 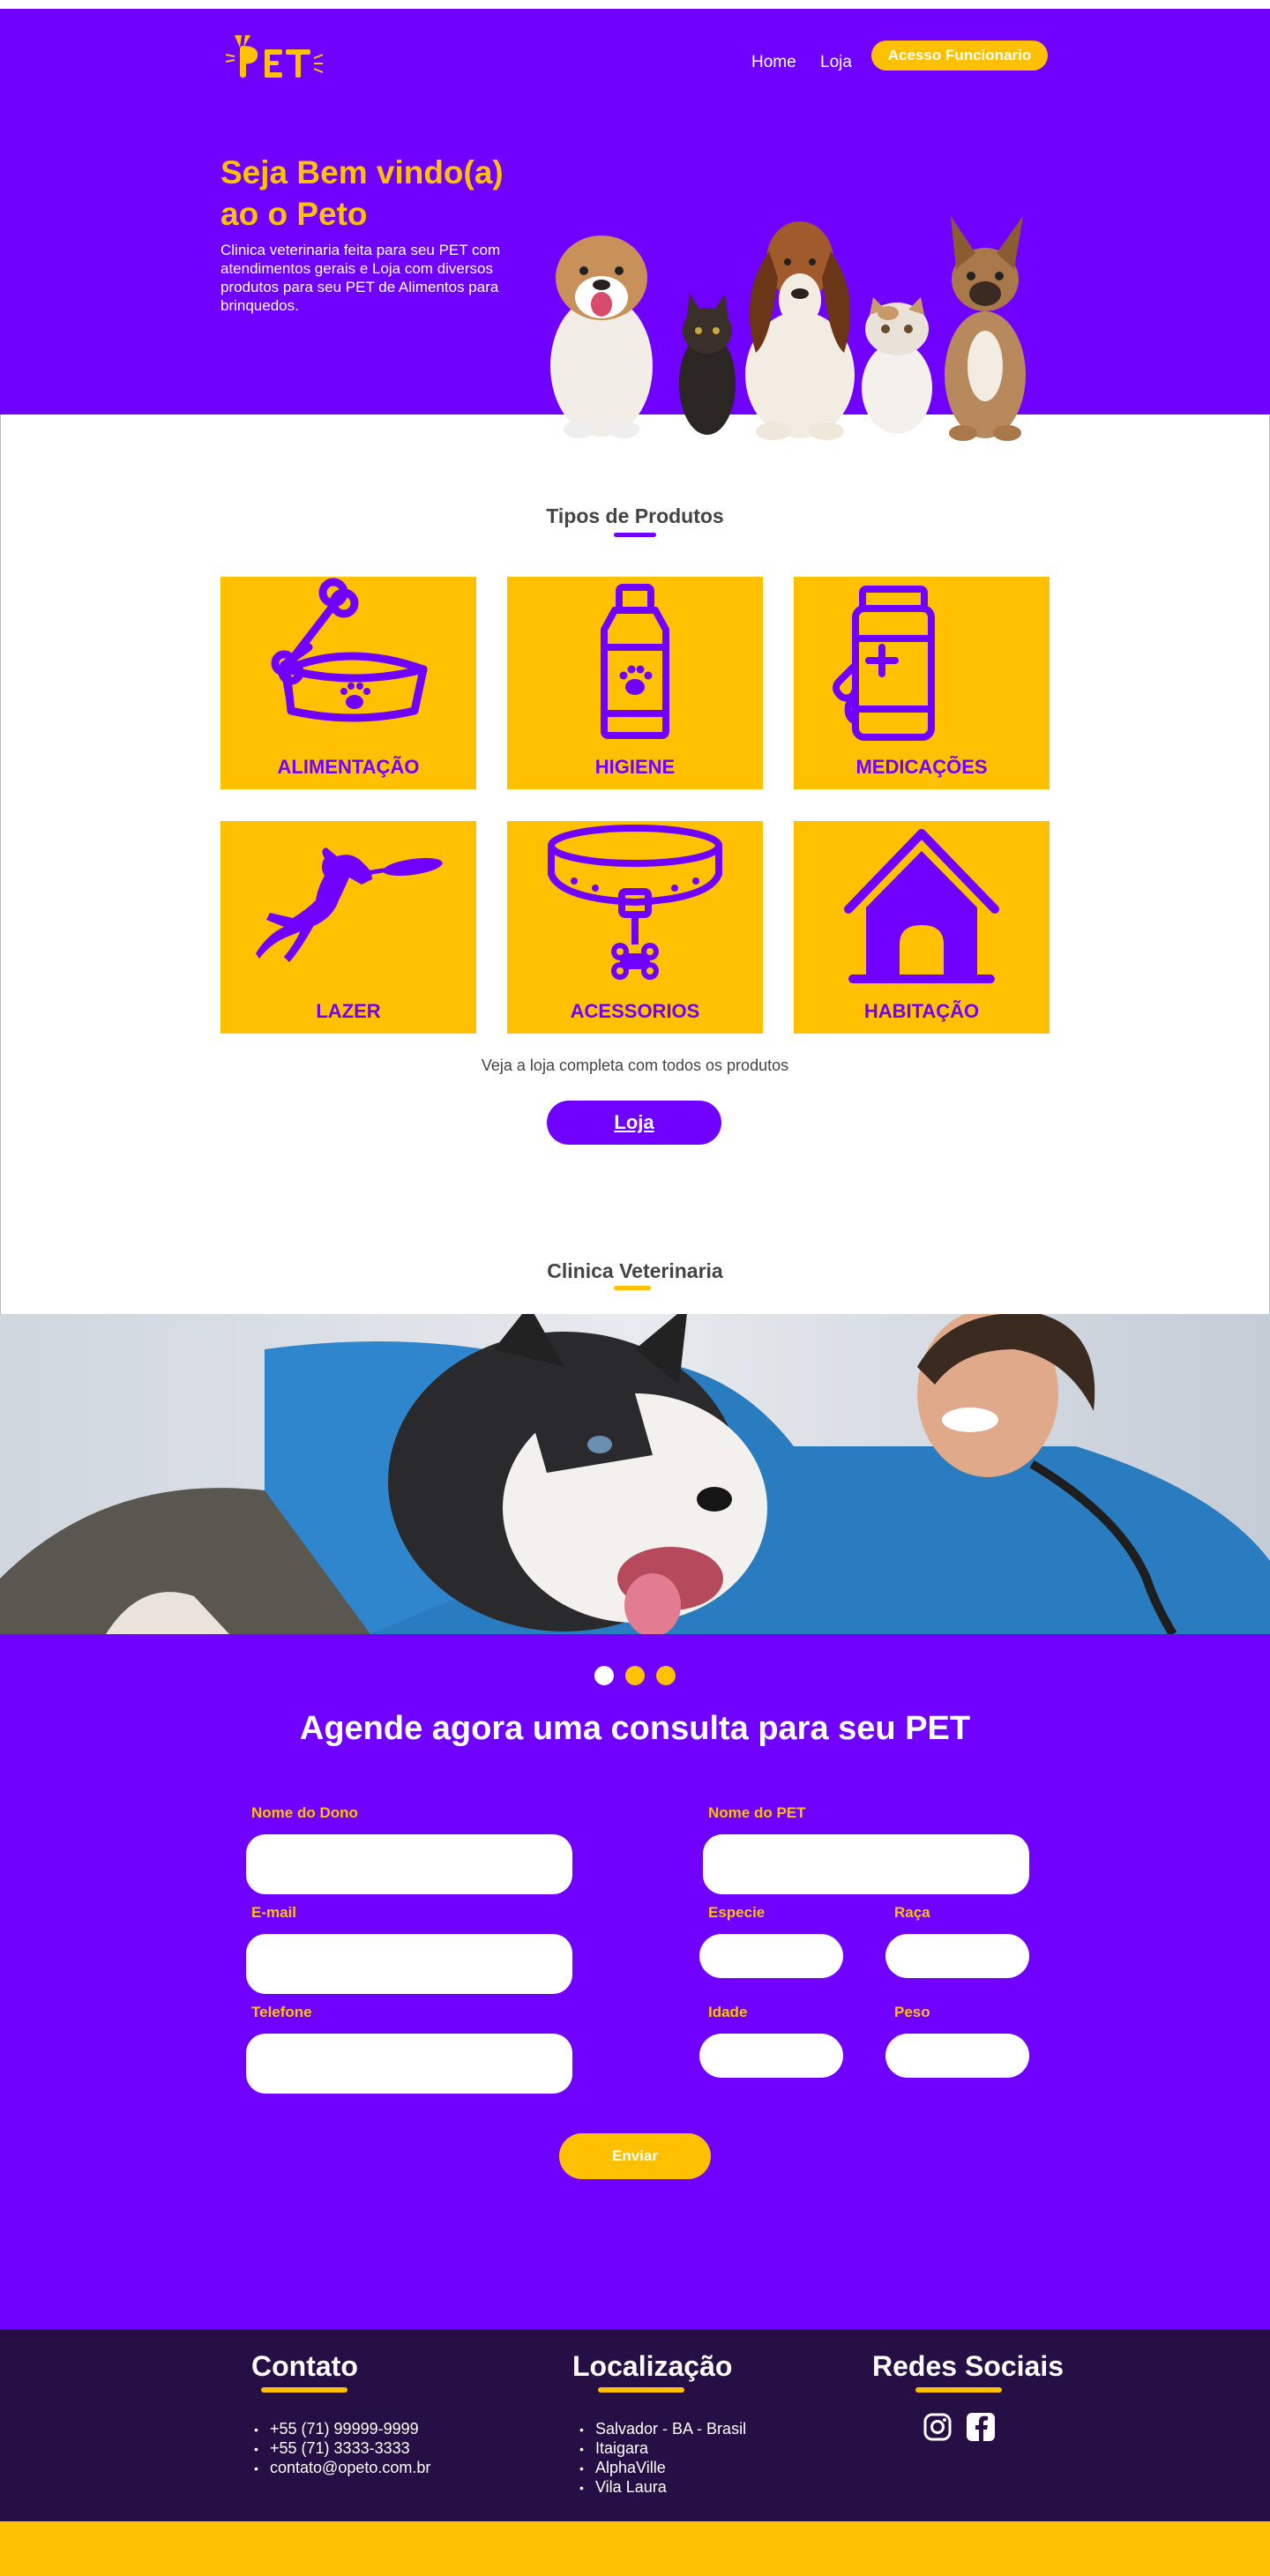 I want to click on booking-title: Agende agora uma consulta para seu PET, so click(x=635, y=1728).